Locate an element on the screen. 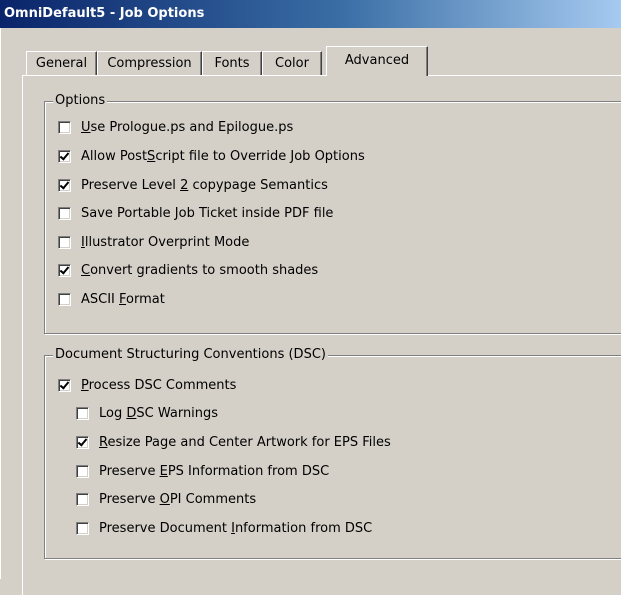 This screenshot has height=595, width=621. checkbox-save-job-ticket: Save Portable Job Ticket inside PDF file is located at coordinates (195, 213).